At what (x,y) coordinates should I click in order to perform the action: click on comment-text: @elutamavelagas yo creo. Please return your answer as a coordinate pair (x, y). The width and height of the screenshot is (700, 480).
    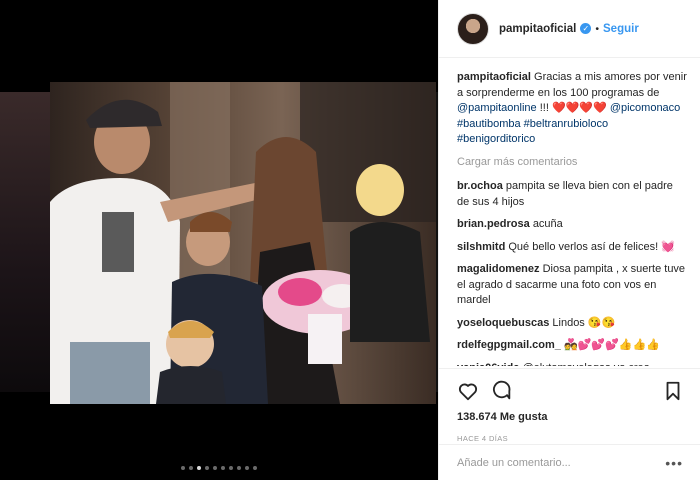
    Looking at the image, I should click on (585, 364).